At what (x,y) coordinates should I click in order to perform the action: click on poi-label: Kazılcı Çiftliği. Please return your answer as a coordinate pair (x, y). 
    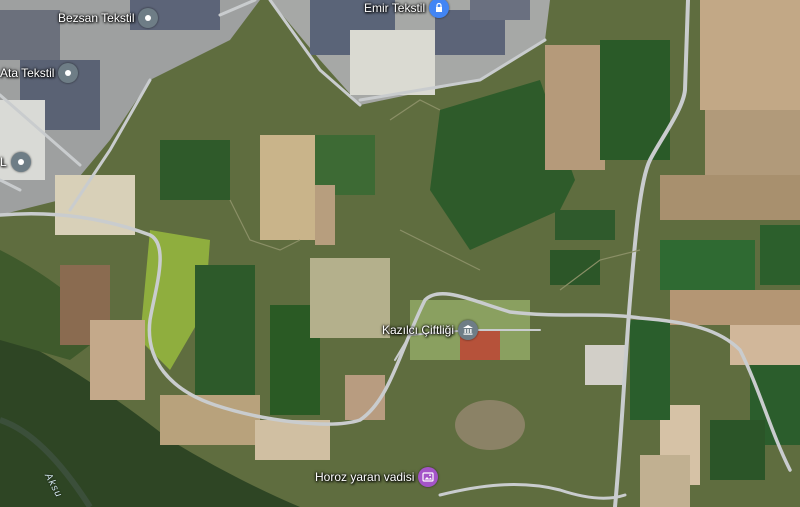
    Looking at the image, I should click on (418, 330).